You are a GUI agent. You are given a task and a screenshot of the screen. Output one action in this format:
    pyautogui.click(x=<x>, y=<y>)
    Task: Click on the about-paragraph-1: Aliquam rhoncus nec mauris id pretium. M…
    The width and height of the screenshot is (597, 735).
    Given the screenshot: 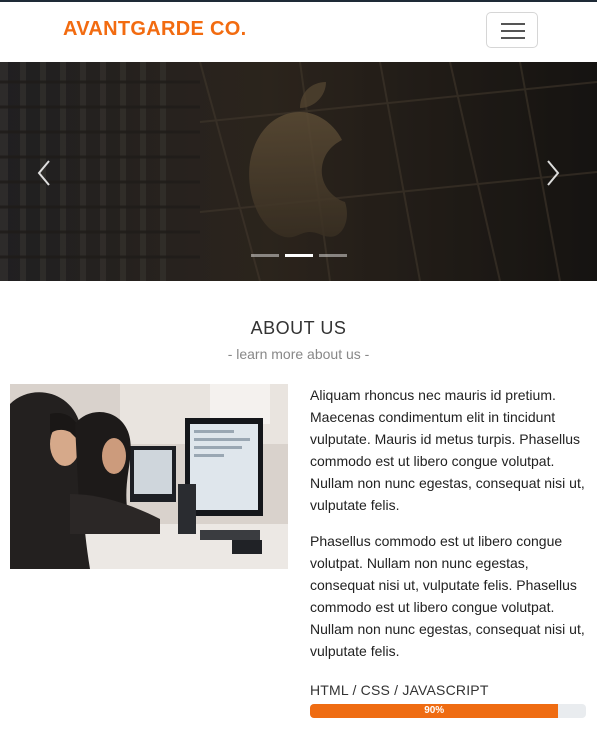 What is the action you would take?
    pyautogui.click(x=447, y=450)
    